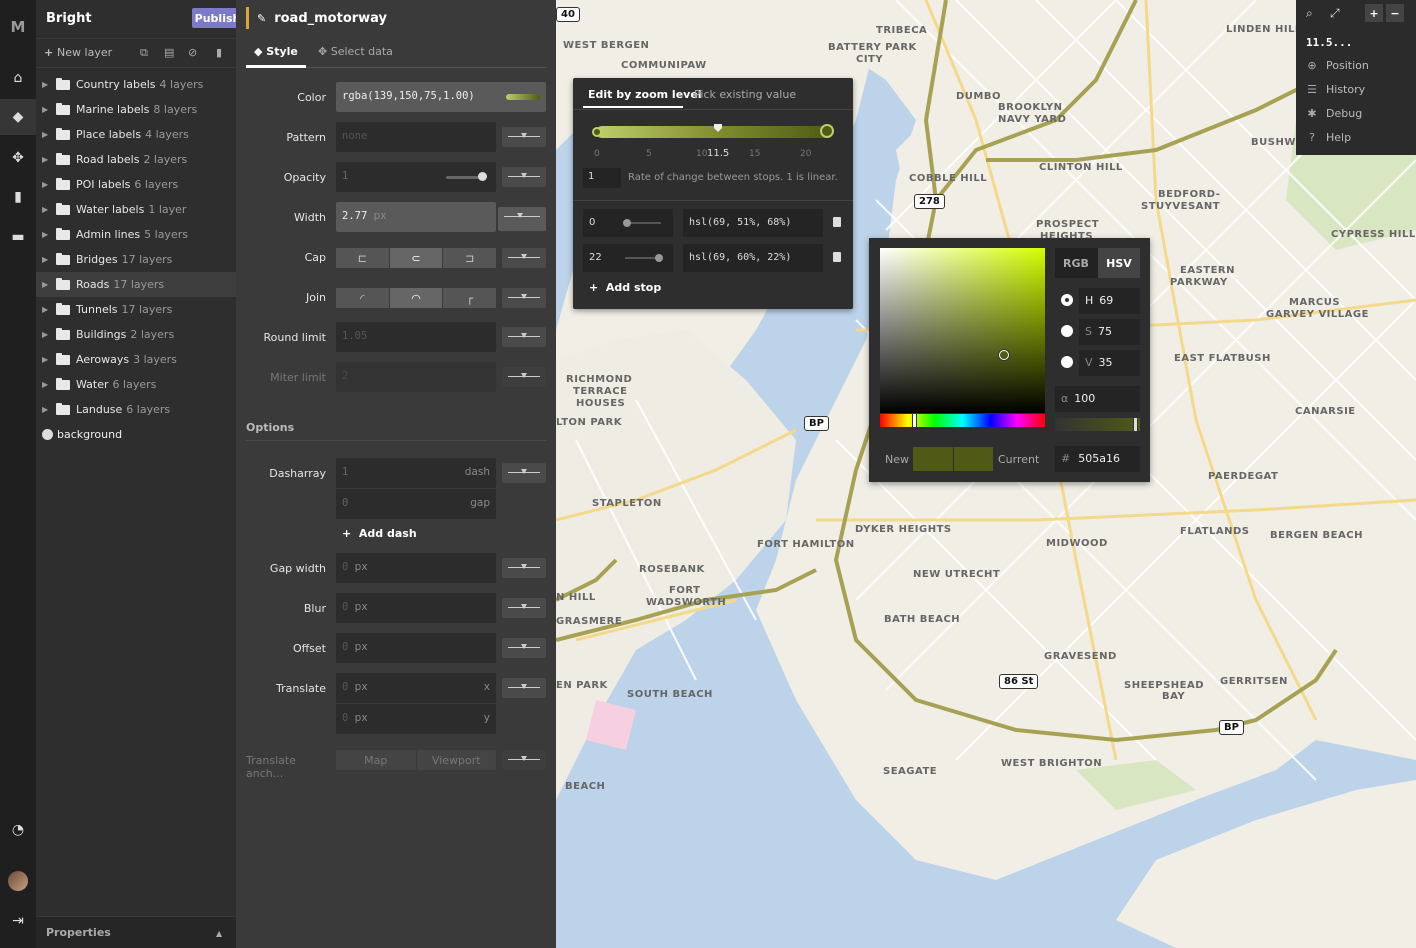  I want to click on pencil-icon: ✎, so click(261, 18).